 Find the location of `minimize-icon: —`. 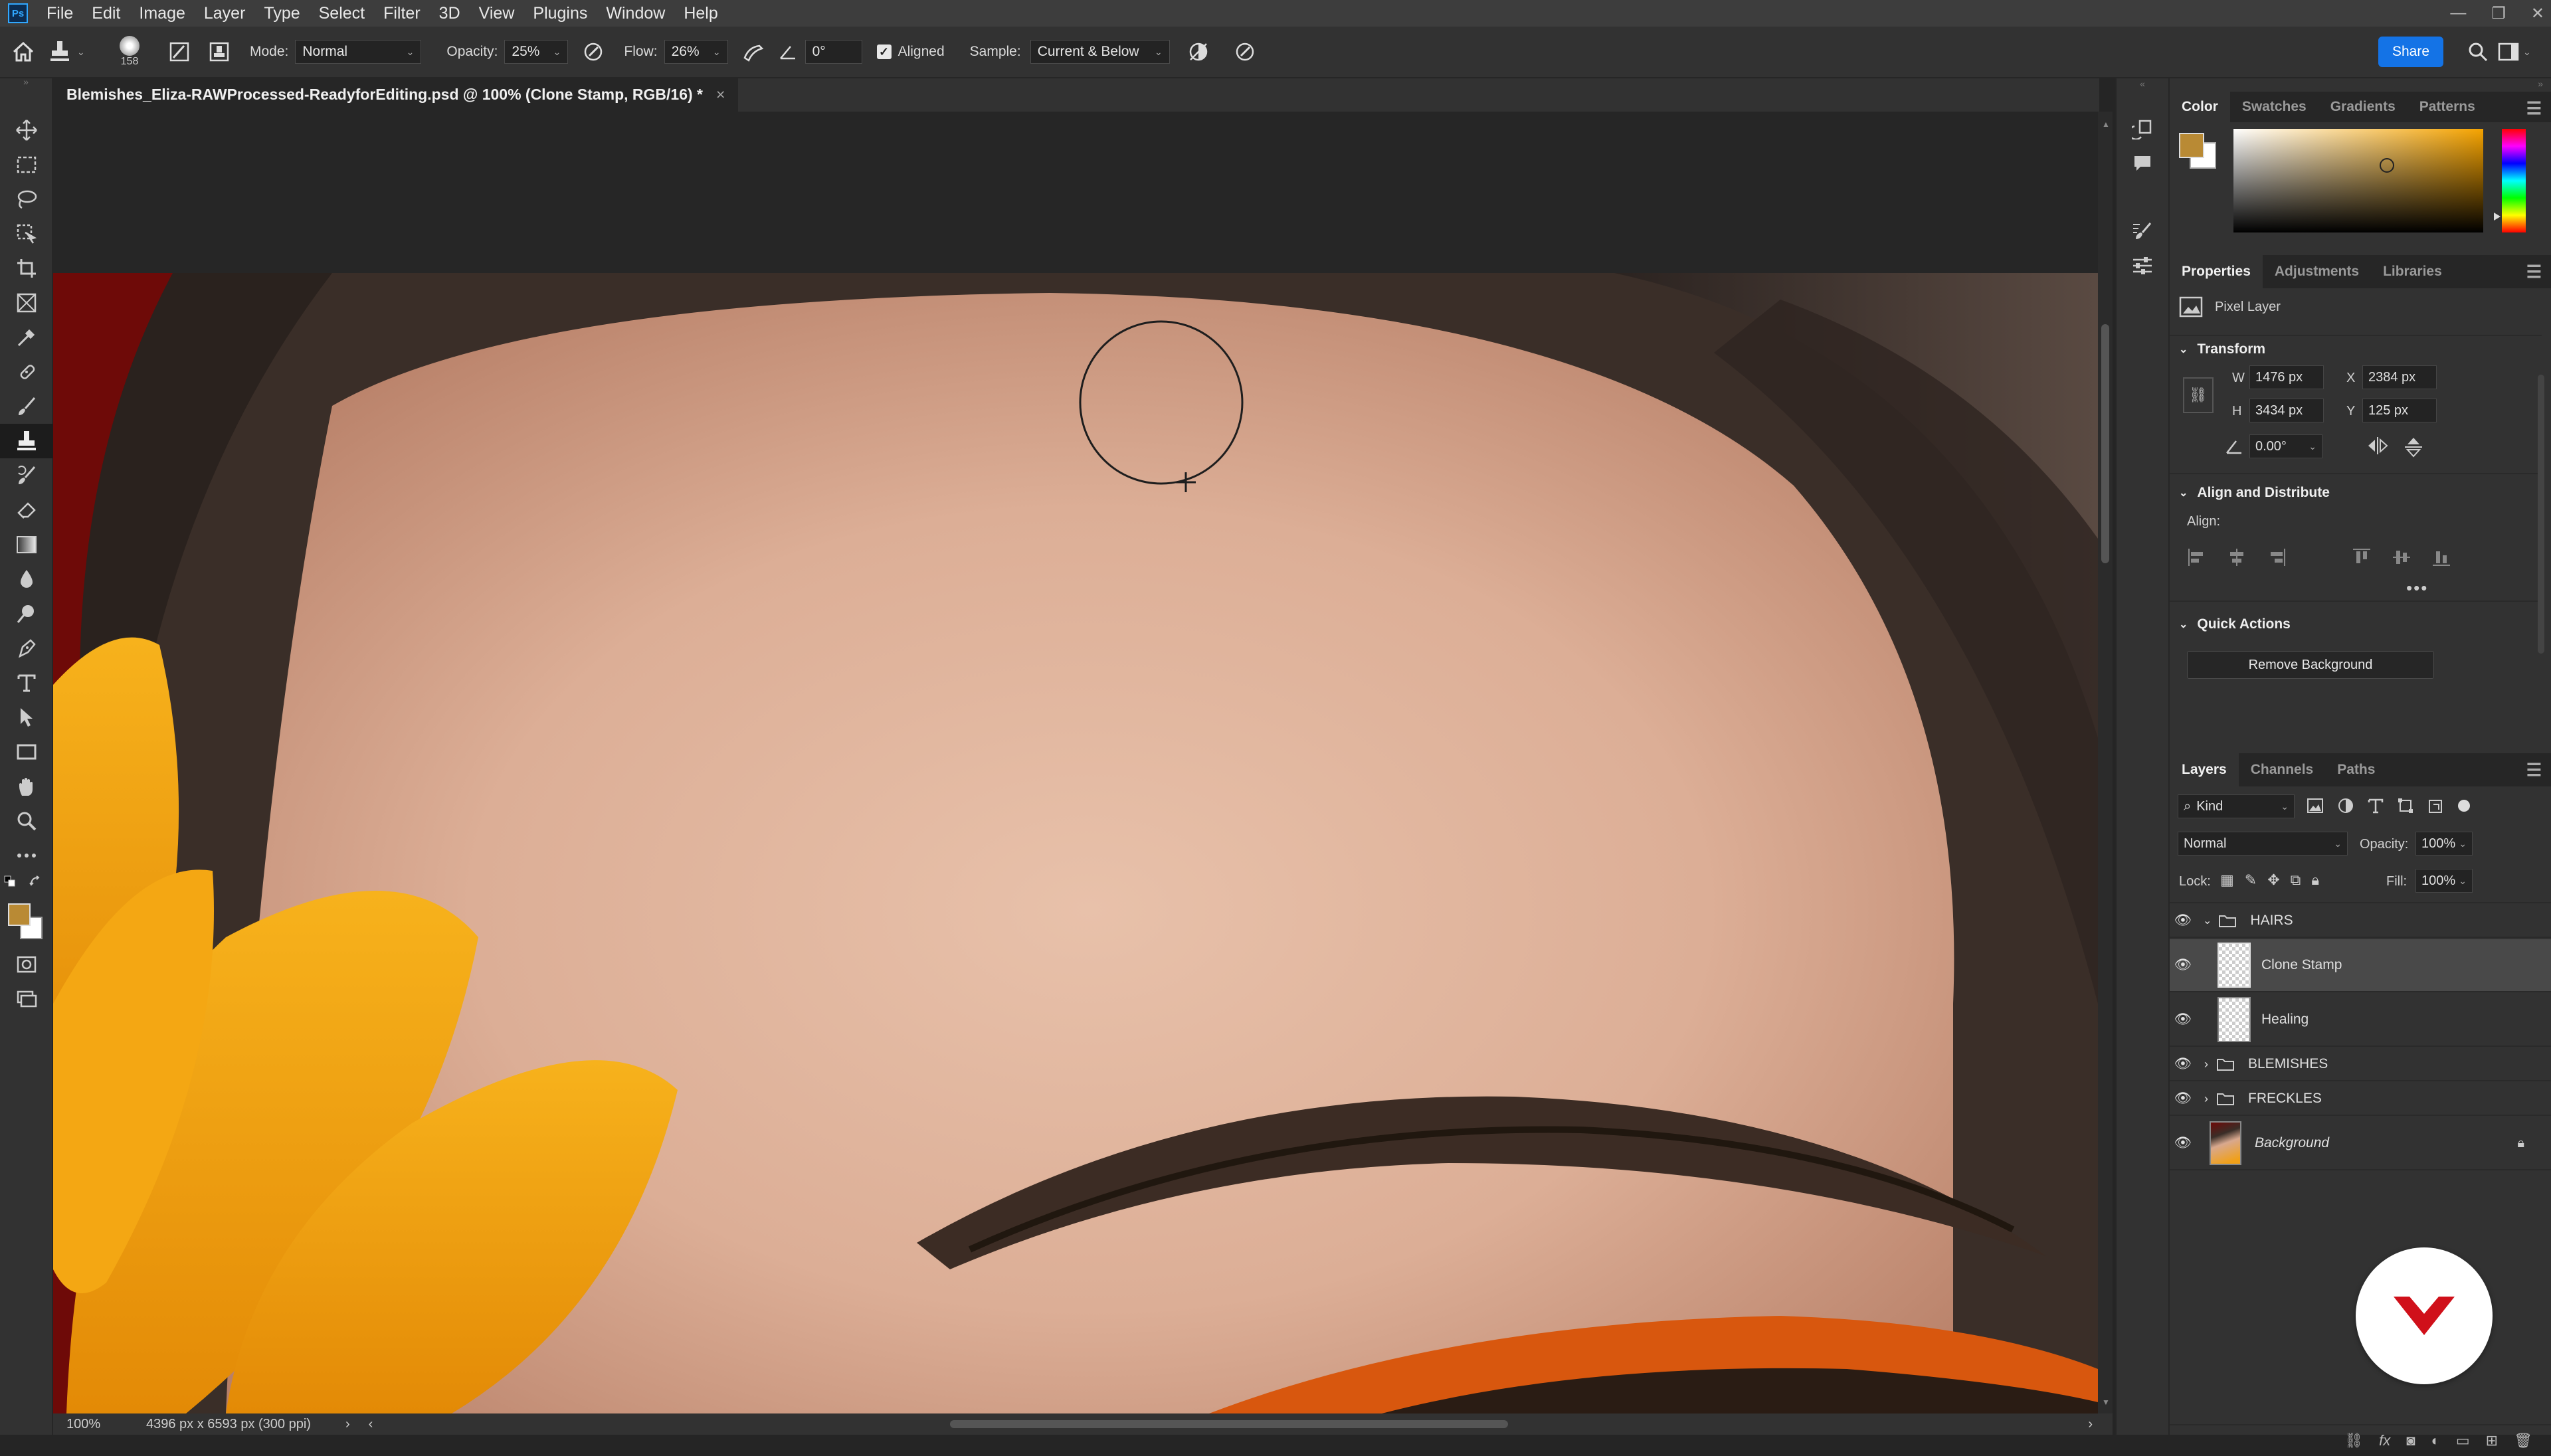

minimize-icon: — is located at coordinates (2458, 13).